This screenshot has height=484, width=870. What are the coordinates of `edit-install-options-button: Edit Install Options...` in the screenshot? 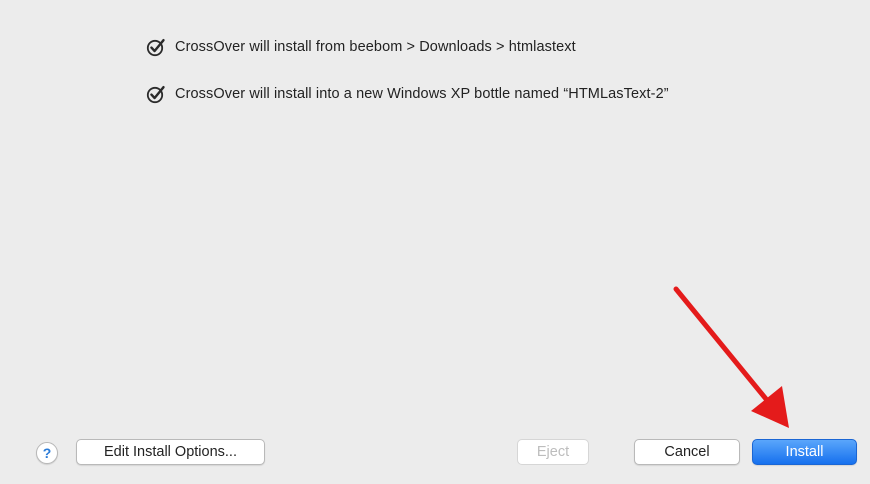 It's located at (170, 452).